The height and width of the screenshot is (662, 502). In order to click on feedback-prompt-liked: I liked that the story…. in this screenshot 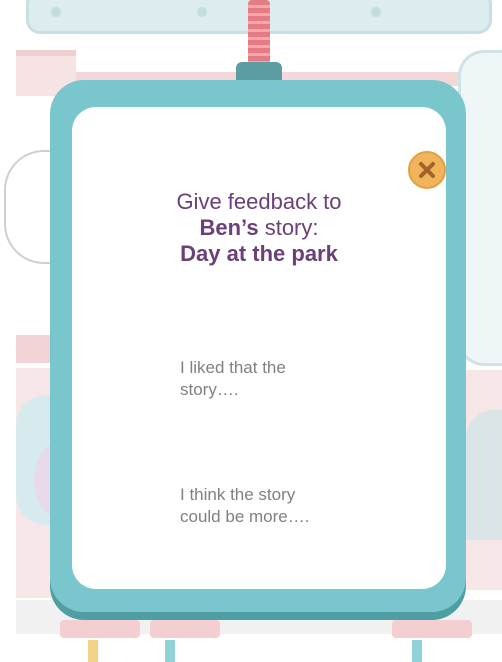, I will do `click(280, 379)`.